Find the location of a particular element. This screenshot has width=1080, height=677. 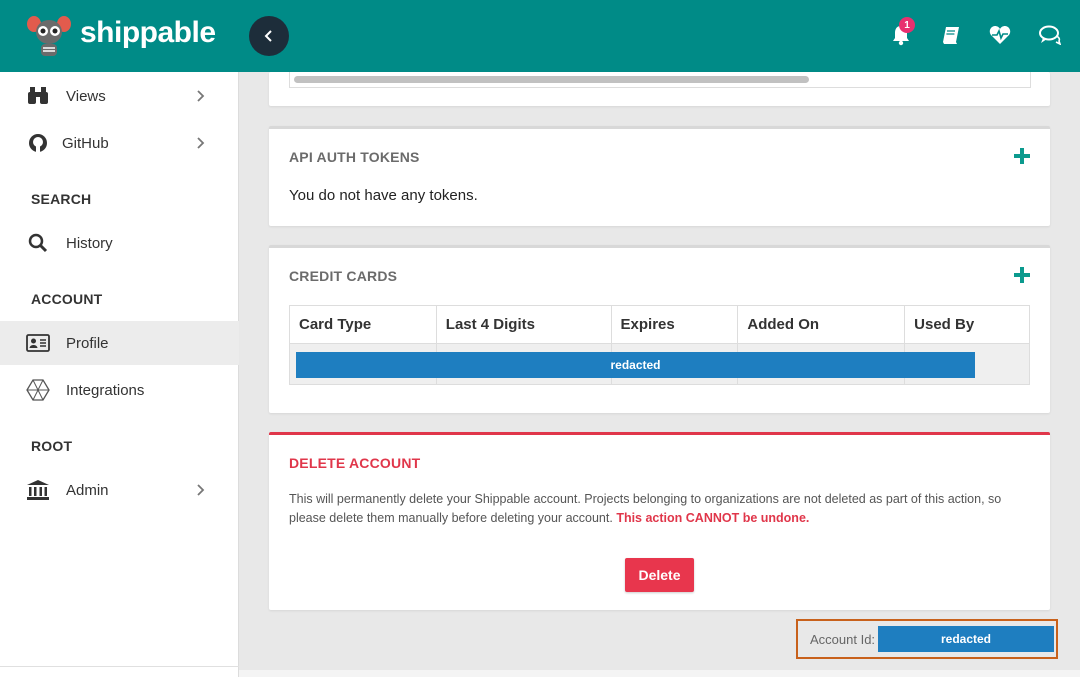

binoculars-icon is located at coordinates (38, 96).